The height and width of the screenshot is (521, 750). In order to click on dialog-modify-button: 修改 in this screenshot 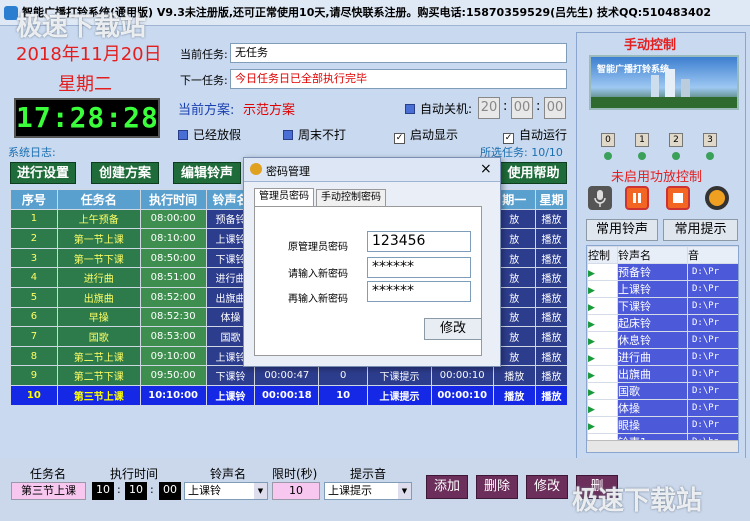, I will do `click(453, 329)`.